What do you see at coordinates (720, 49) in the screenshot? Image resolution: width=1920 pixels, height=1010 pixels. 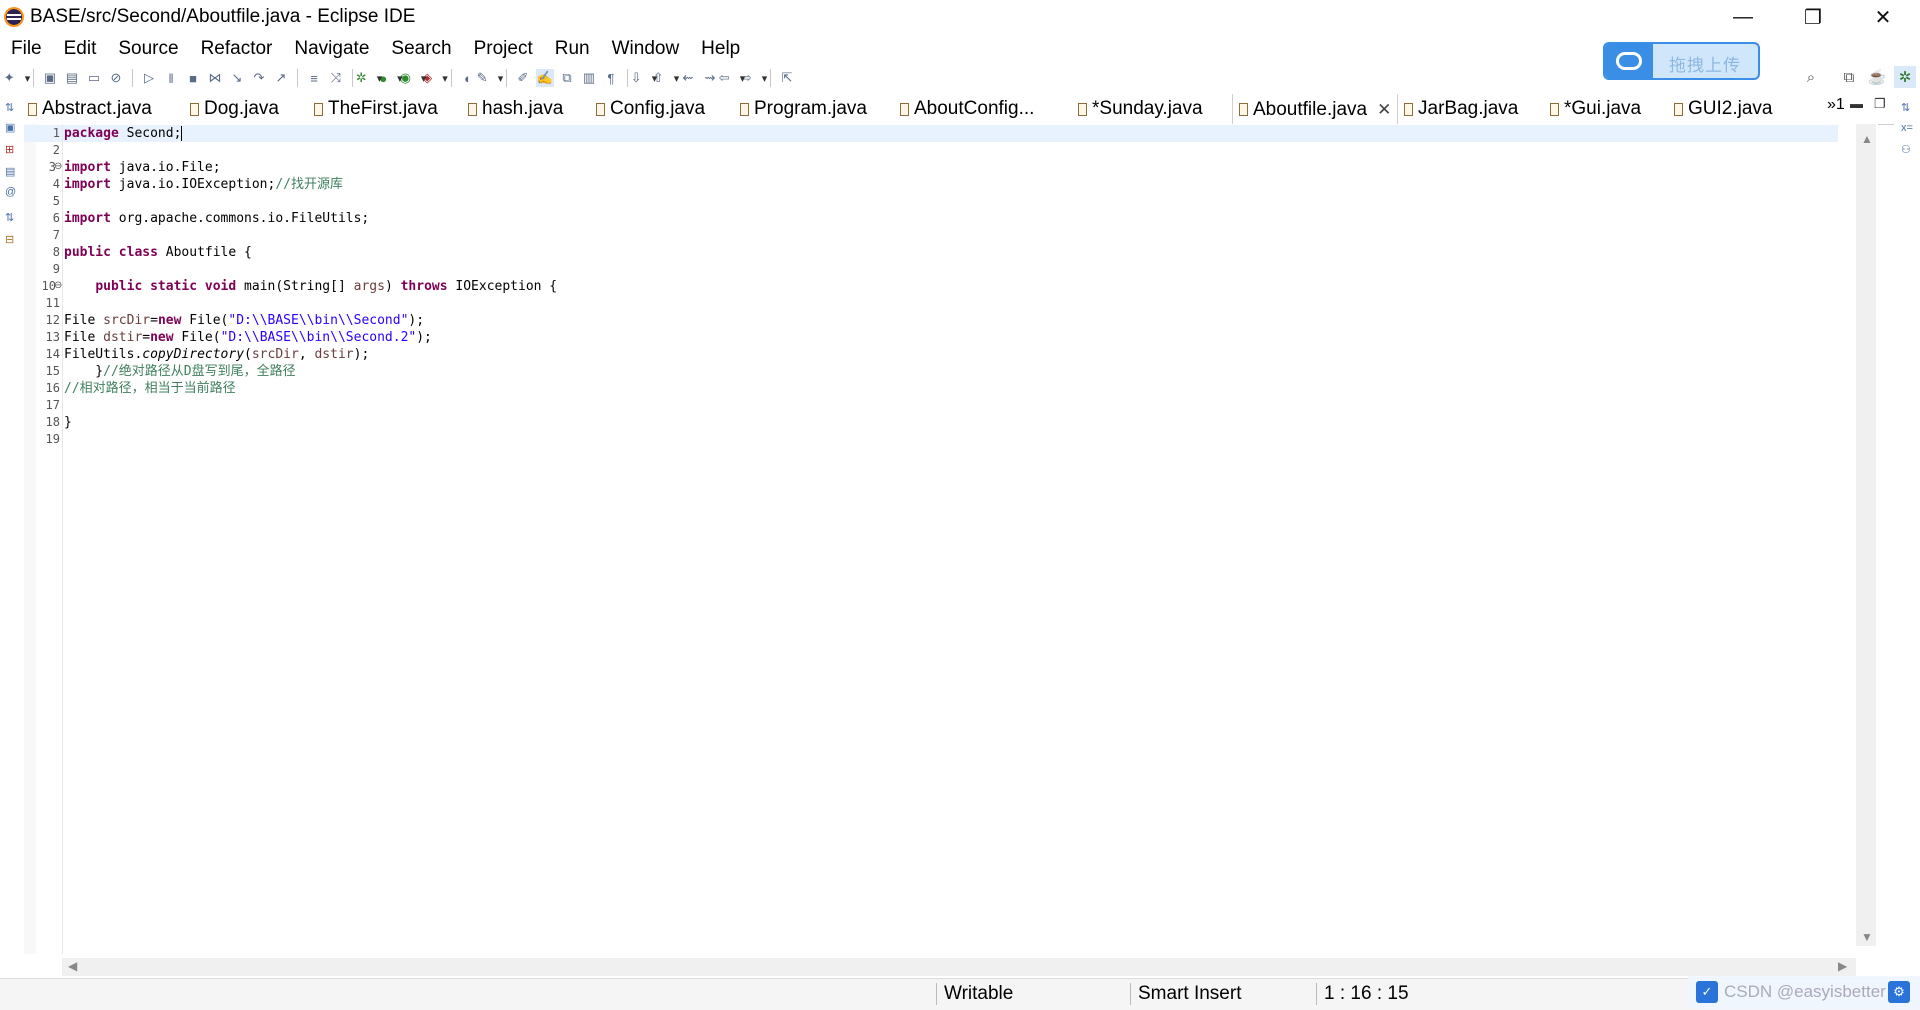 I see `menu-help: Help` at bounding box center [720, 49].